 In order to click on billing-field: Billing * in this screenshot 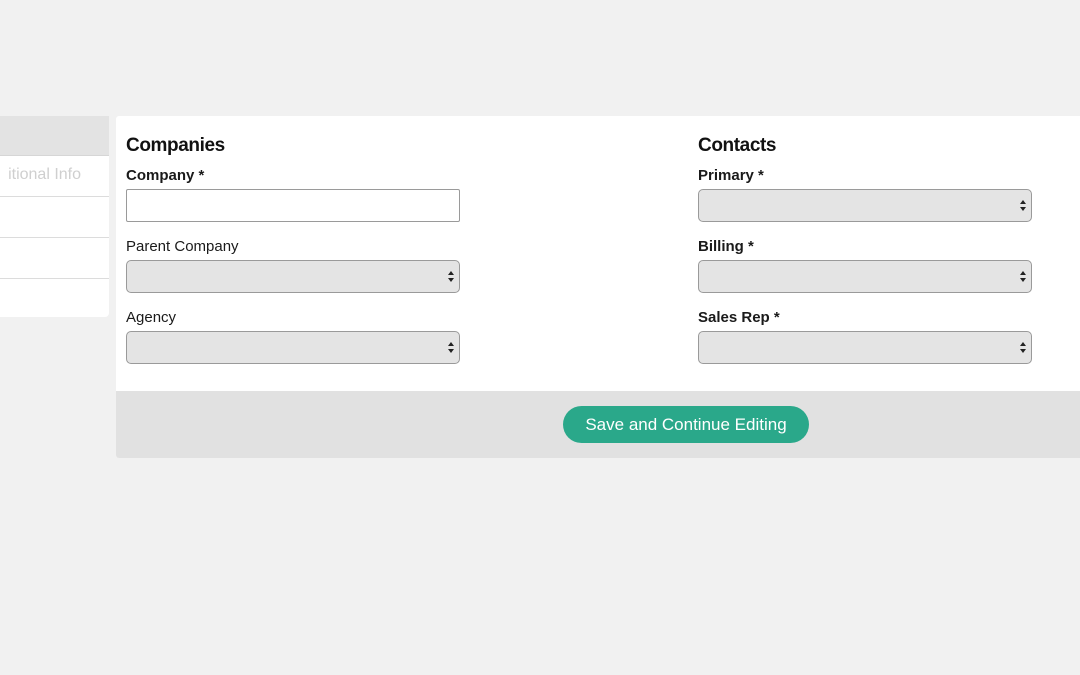, I will do `click(868, 265)`.